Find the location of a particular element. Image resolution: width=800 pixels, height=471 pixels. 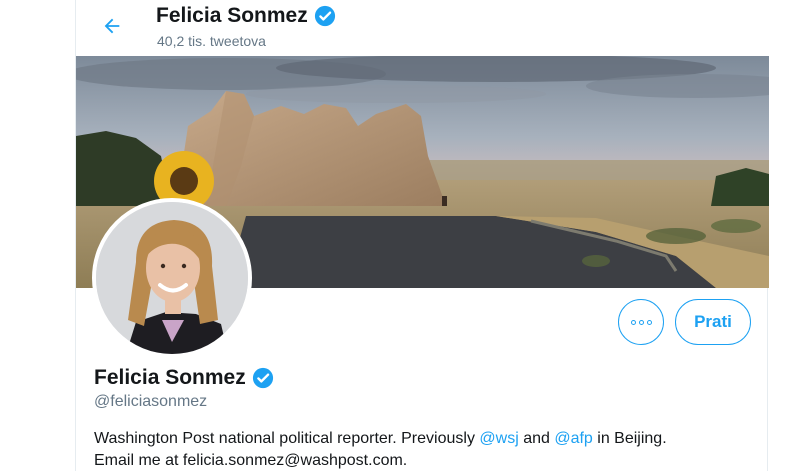

arrow-left-icon is located at coordinates (112, 26).